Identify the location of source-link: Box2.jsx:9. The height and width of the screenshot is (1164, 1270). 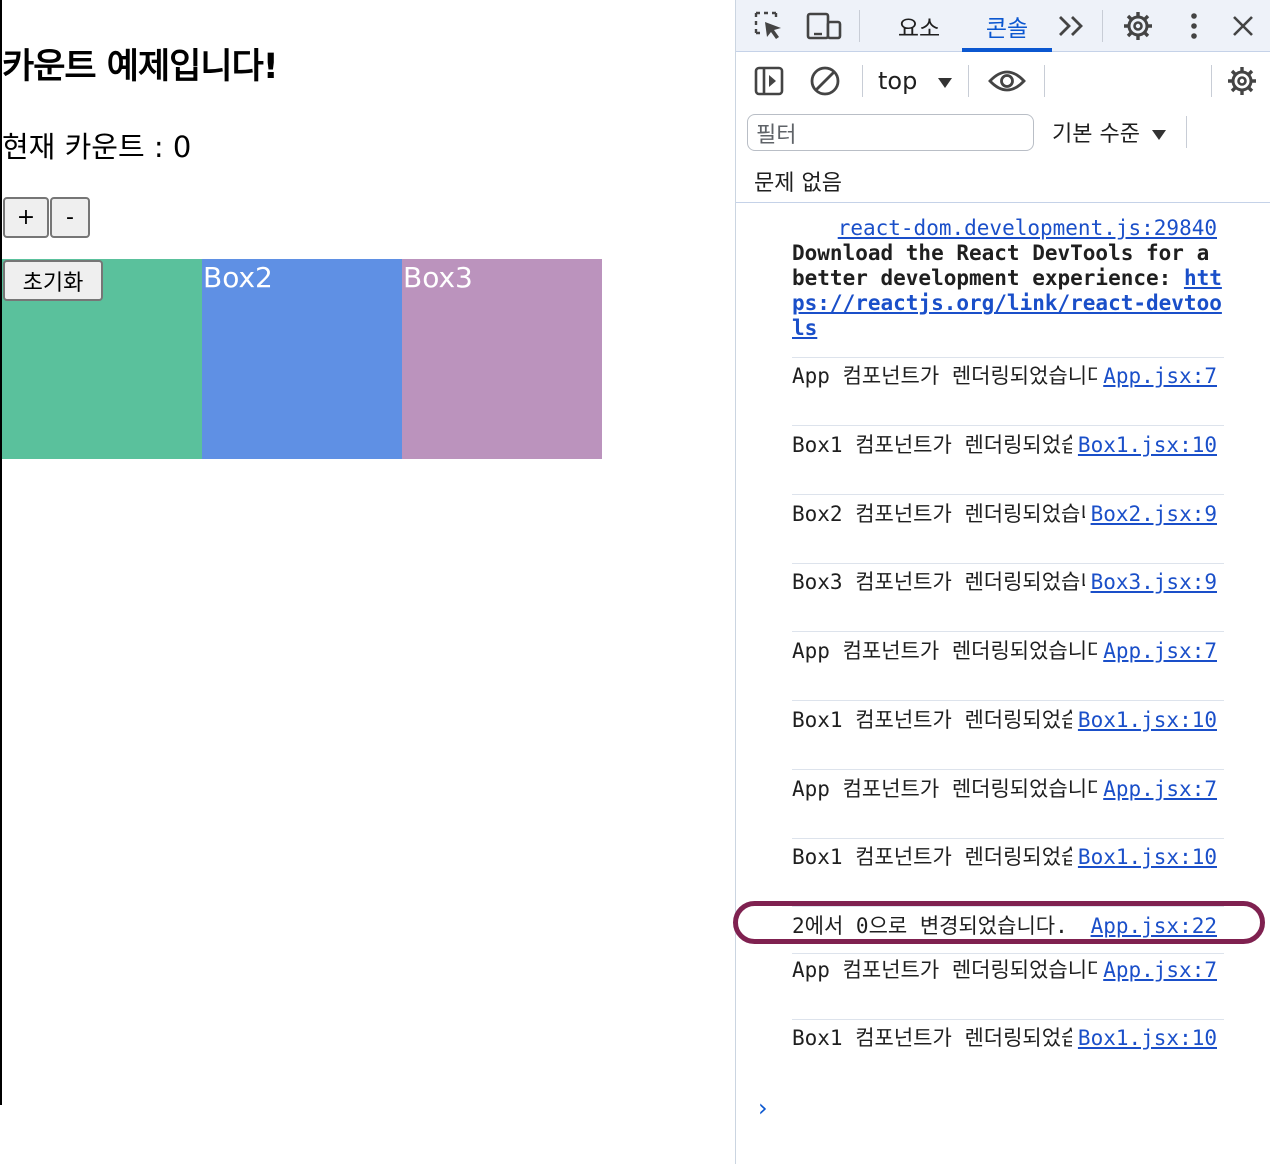
(1150, 514).